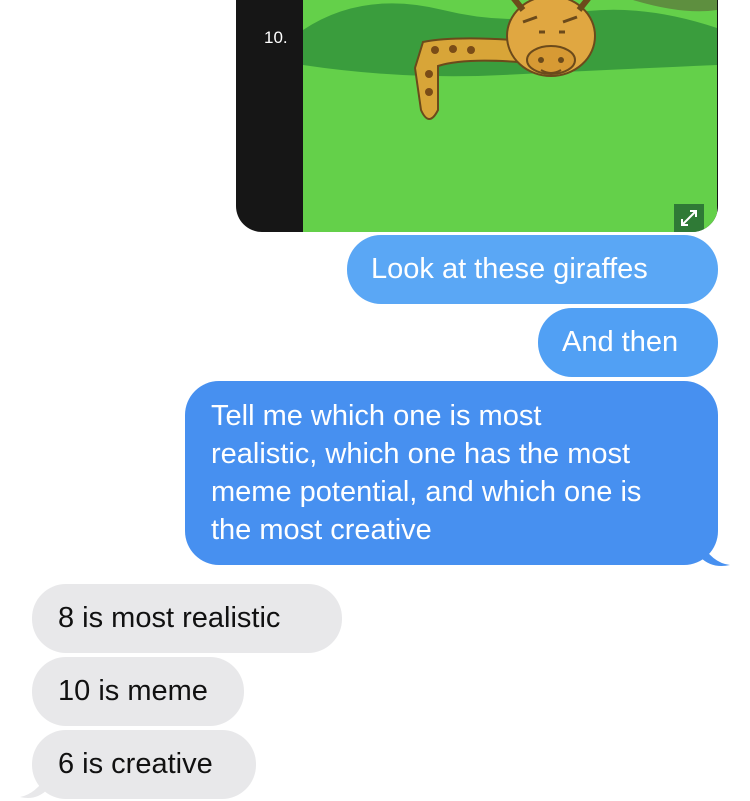 The image size is (750, 801). Describe the element at coordinates (628, 342) in the screenshot. I see `sent-message: And then` at that location.